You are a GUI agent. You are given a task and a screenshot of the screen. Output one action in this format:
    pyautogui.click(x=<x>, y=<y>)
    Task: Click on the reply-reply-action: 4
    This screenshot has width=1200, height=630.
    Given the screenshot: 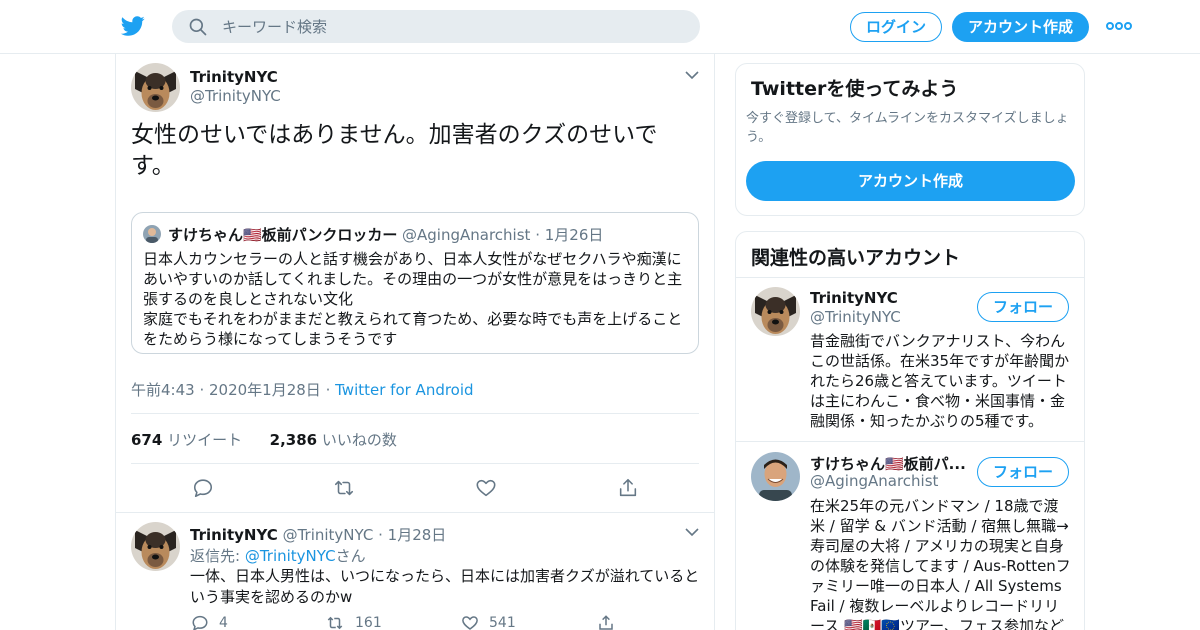 What is the action you would take?
    pyautogui.click(x=209, y=622)
    